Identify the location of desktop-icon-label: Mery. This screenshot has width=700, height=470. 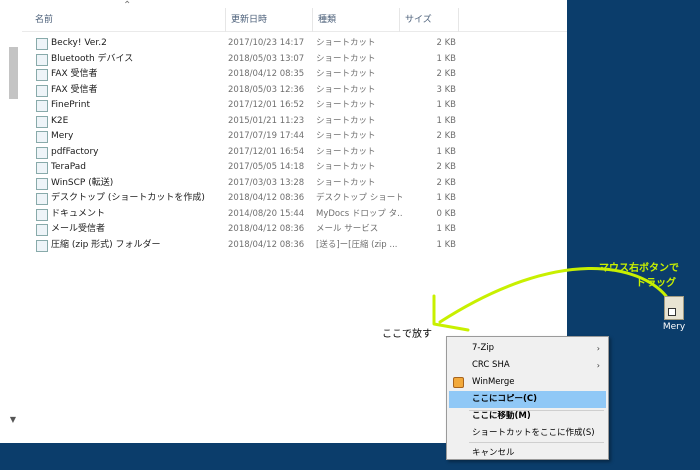
(674, 327).